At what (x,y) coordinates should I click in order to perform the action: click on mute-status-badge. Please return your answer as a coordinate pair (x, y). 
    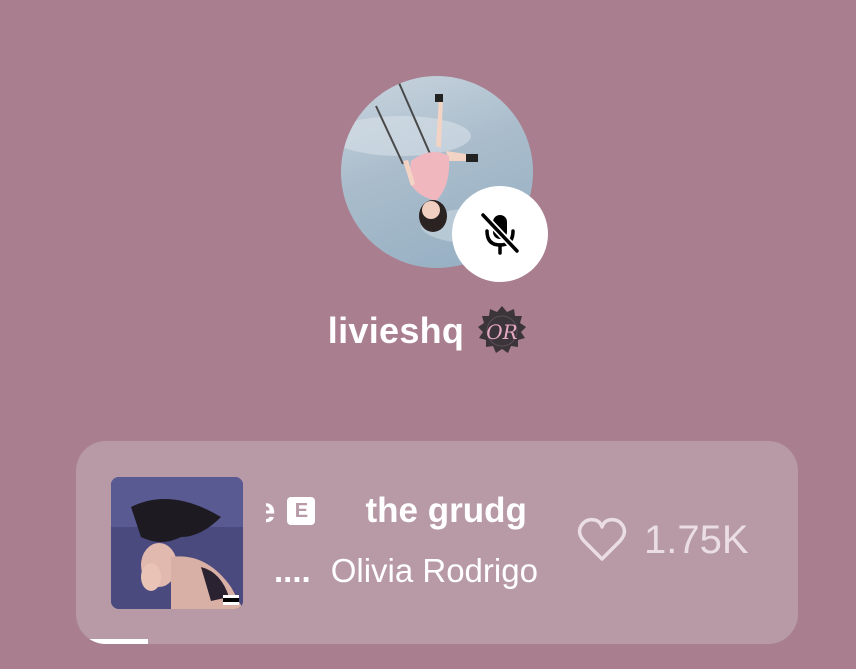
    Looking at the image, I should click on (500, 234).